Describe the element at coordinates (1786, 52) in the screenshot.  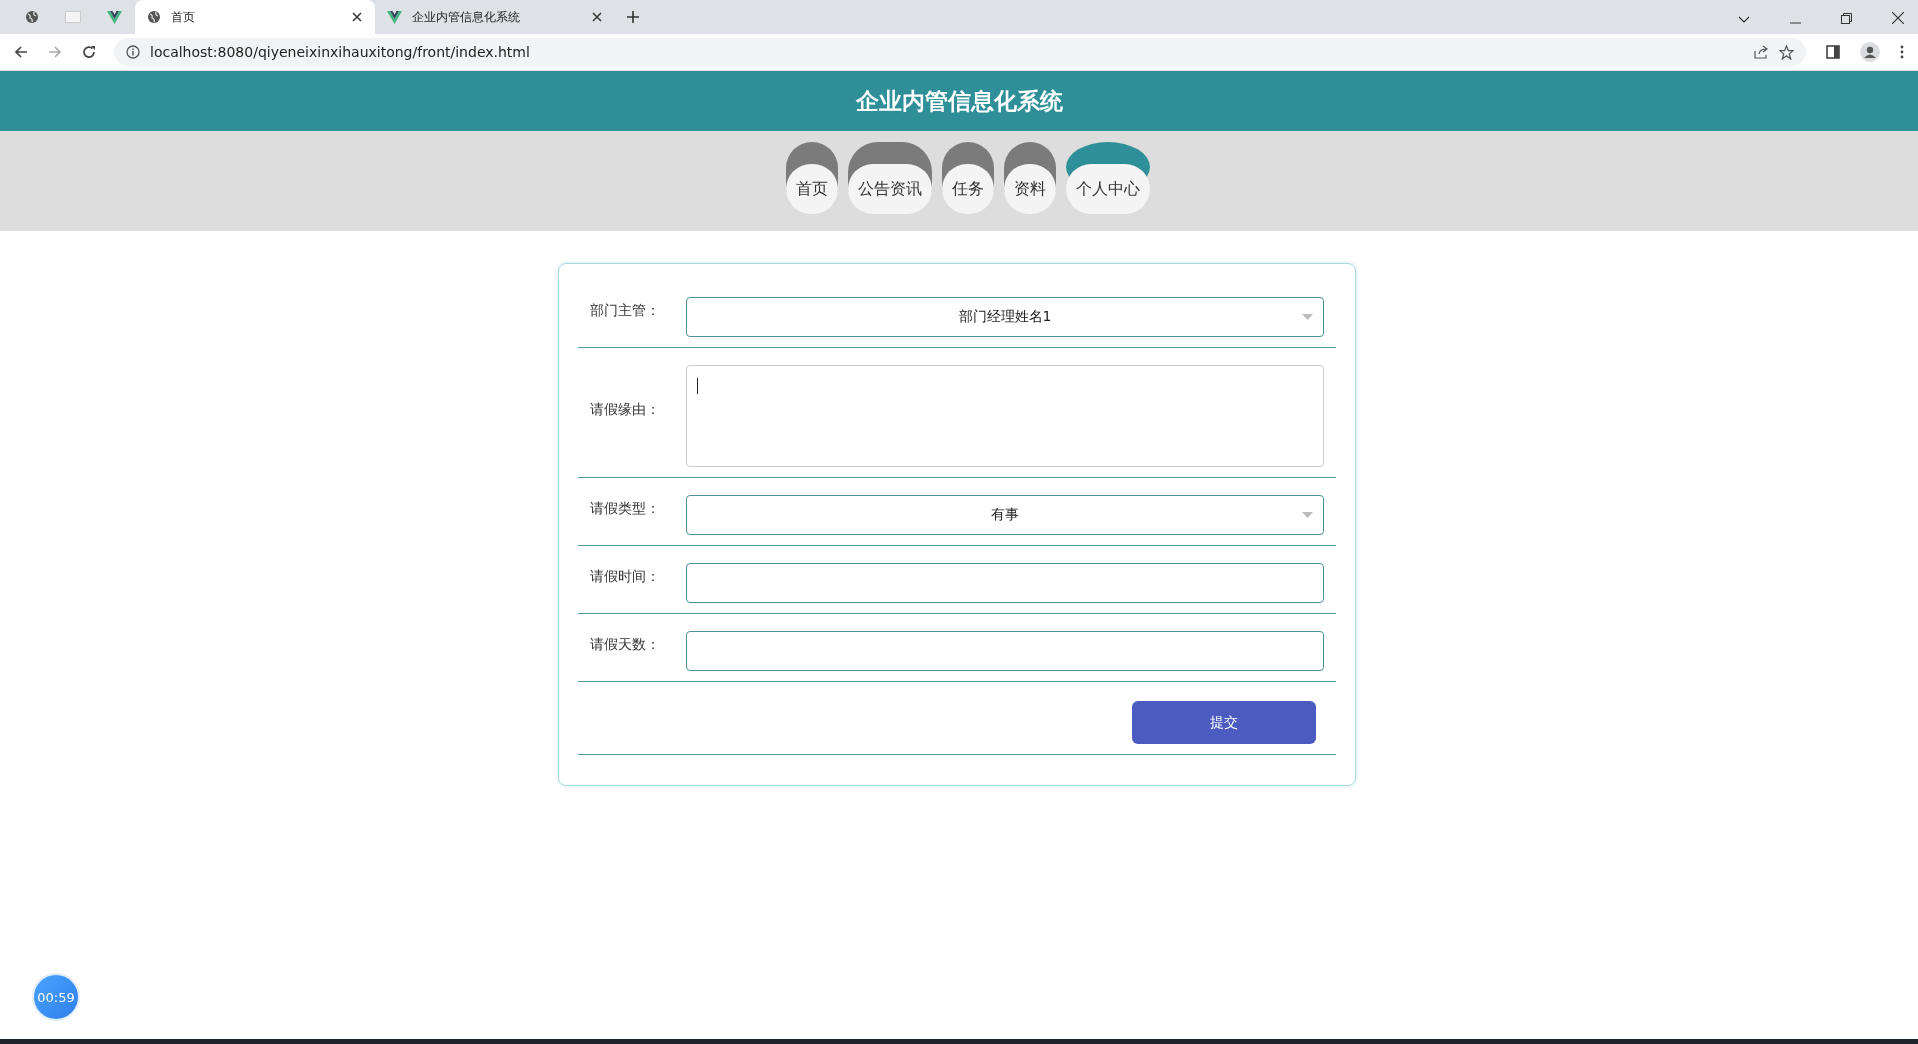
I see `star-icon` at that location.